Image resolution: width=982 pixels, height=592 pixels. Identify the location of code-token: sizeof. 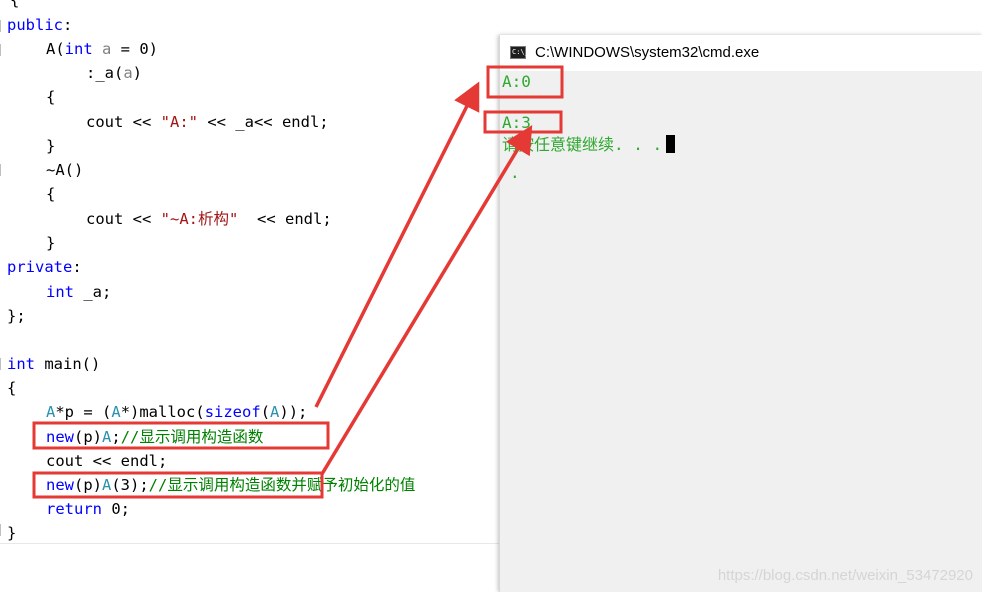
(232, 412).